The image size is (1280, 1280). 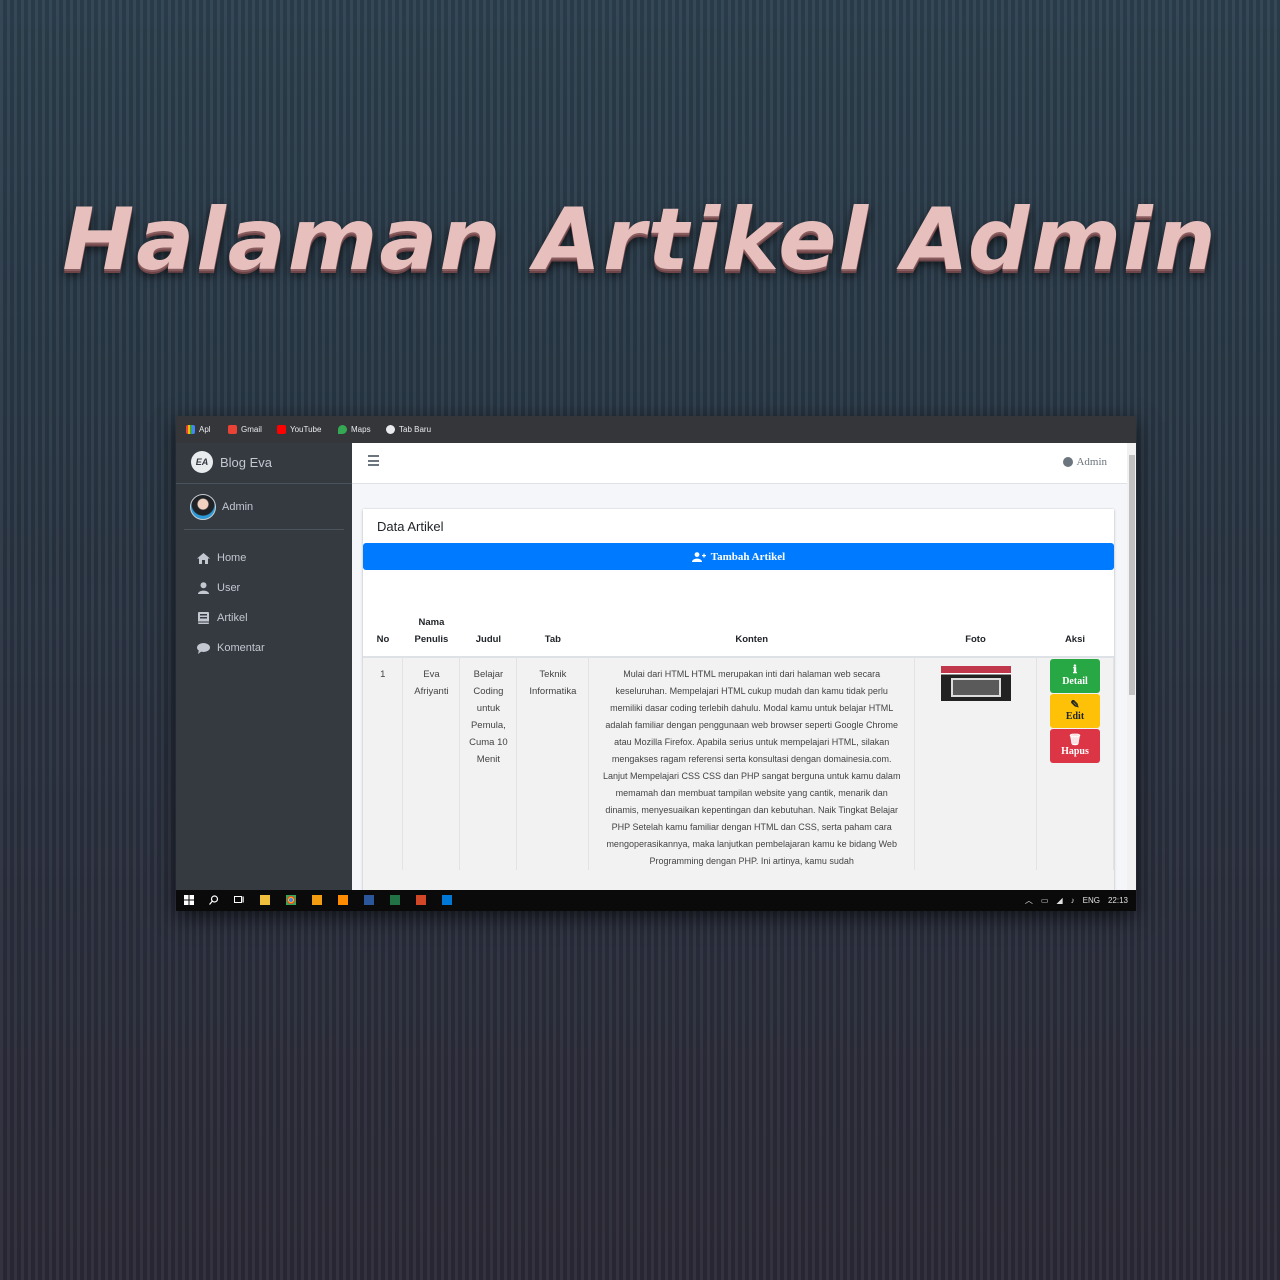 I want to click on chevron-up-icon: ︿, so click(x=1029, y=900).